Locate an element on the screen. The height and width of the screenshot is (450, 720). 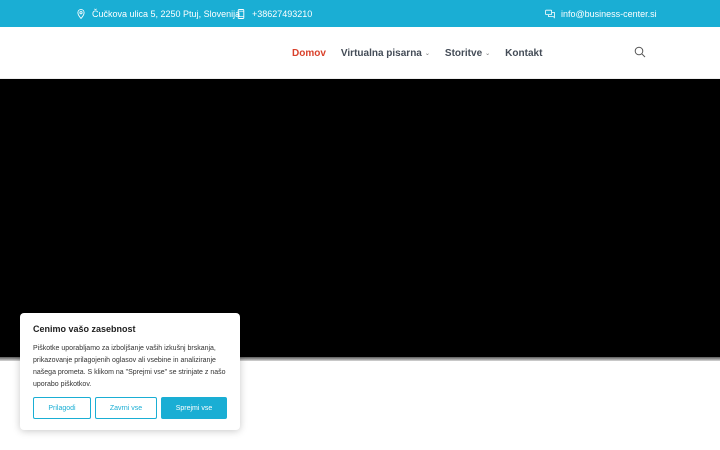
phone-text: +38627493210 is located at coordinates (282, 13).